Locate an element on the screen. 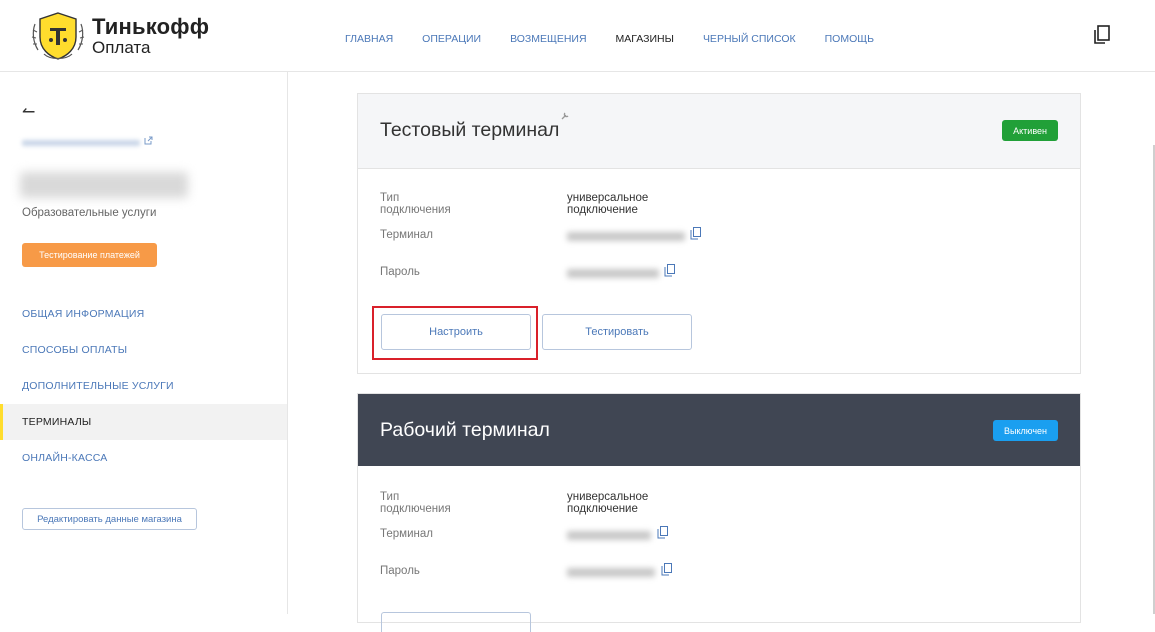 The height and width of the screenshot is (632, 1155). edit-shop-button: Редактировать данные магазина is located at coordinates (109, 519).